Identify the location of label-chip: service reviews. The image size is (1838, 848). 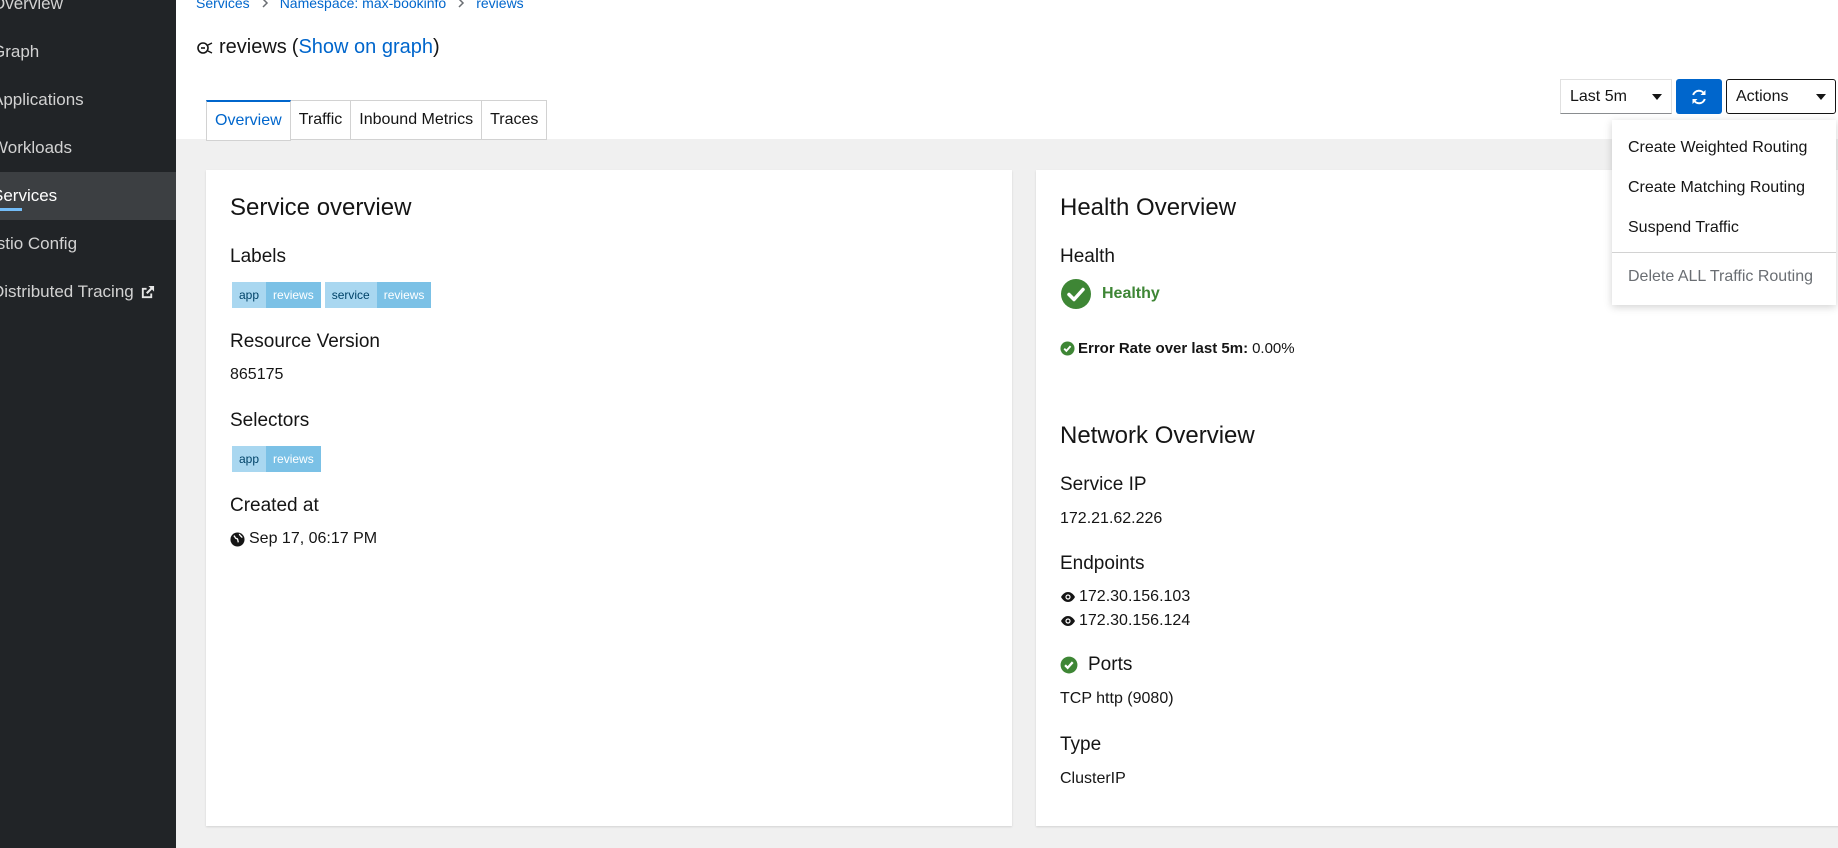
(378, 295).